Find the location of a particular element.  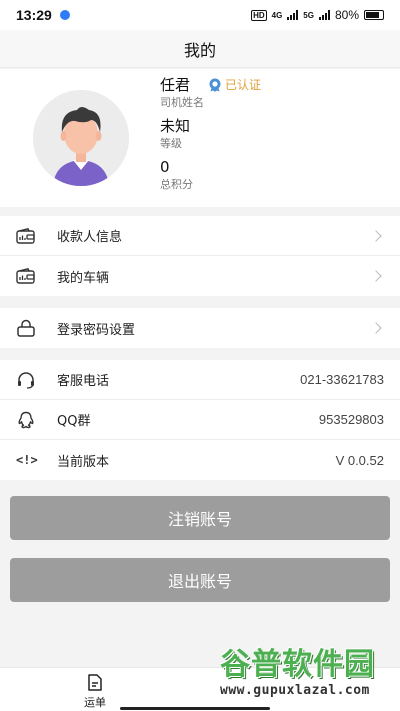

tab-orders: 运单 is located at coordinates (95, 692).